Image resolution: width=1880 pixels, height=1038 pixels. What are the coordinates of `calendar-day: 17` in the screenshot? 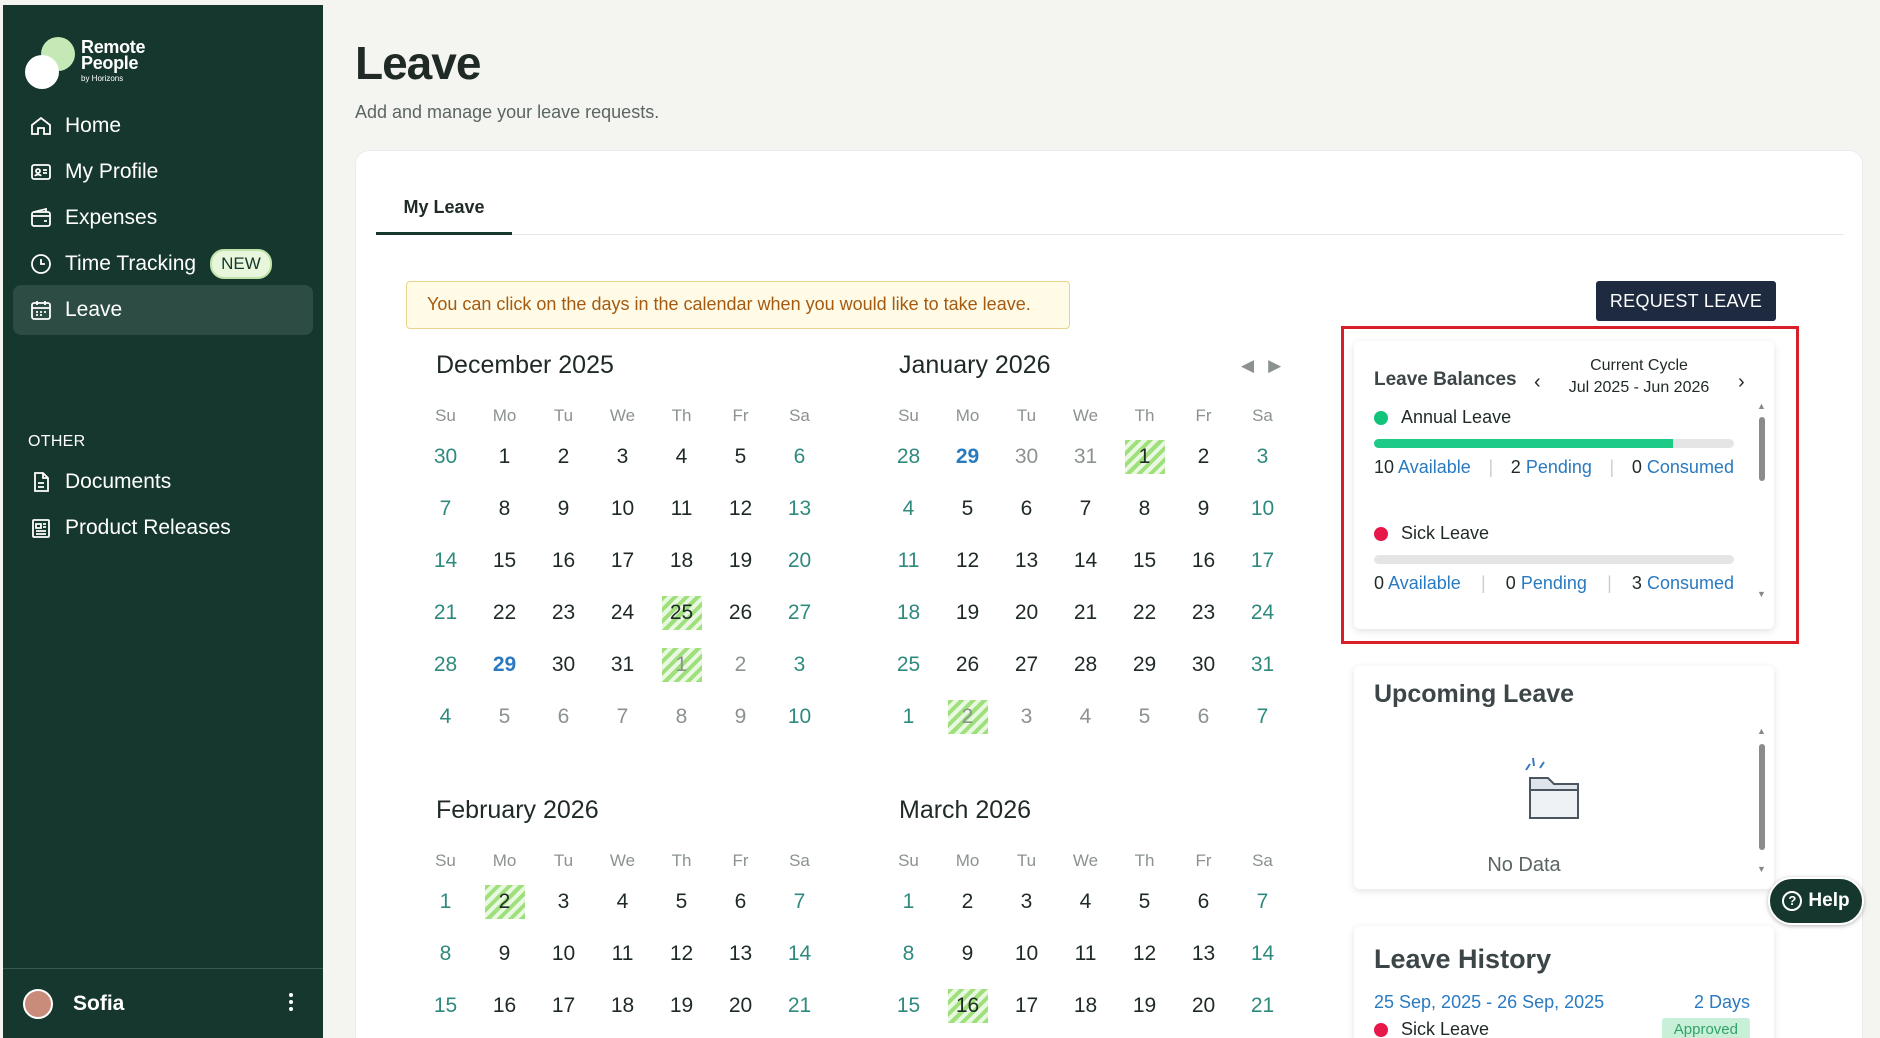 It's located at (563, 1006).